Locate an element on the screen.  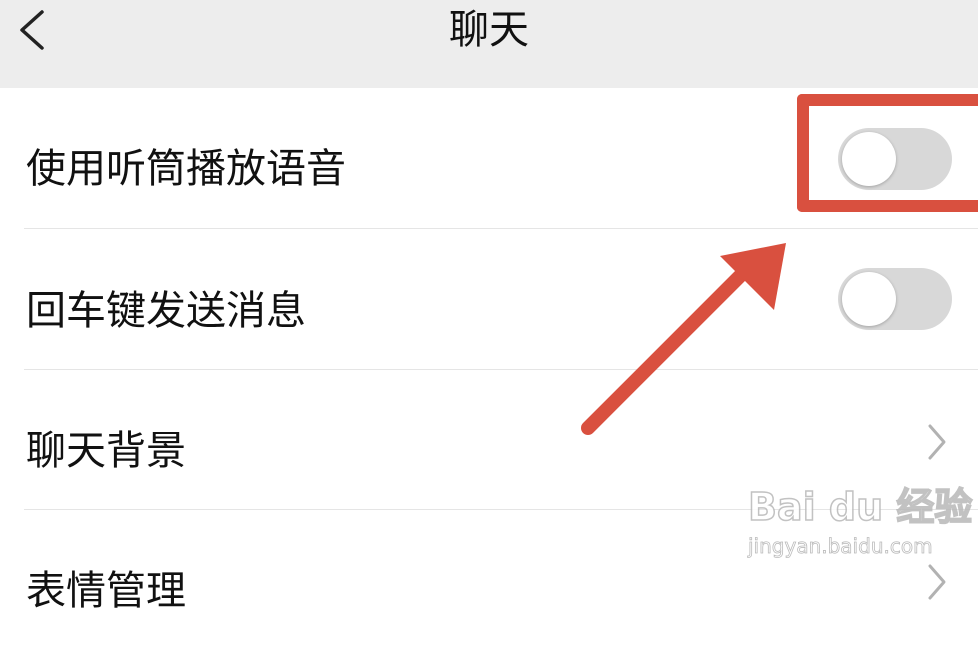
setting-label: 表情管理 is located at coordinates (106, 591).